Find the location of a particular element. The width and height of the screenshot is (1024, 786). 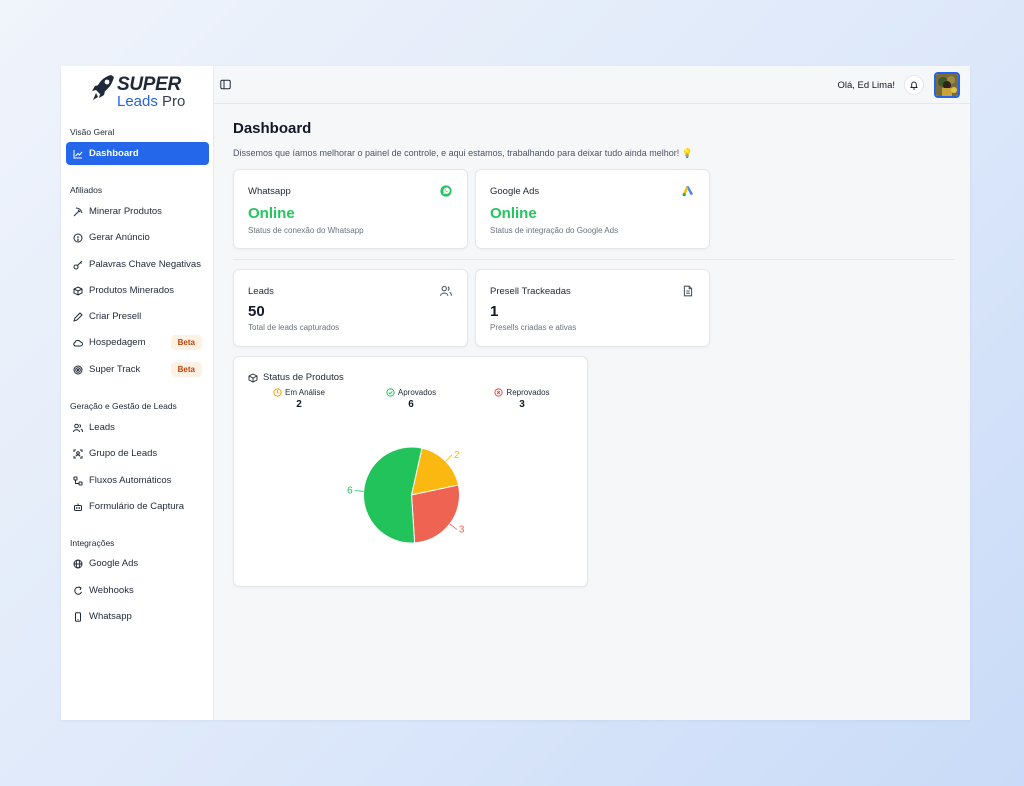

sidebar-item-palavras-chave: Palavras Chave Negativas is located at coordinates (137, 264).